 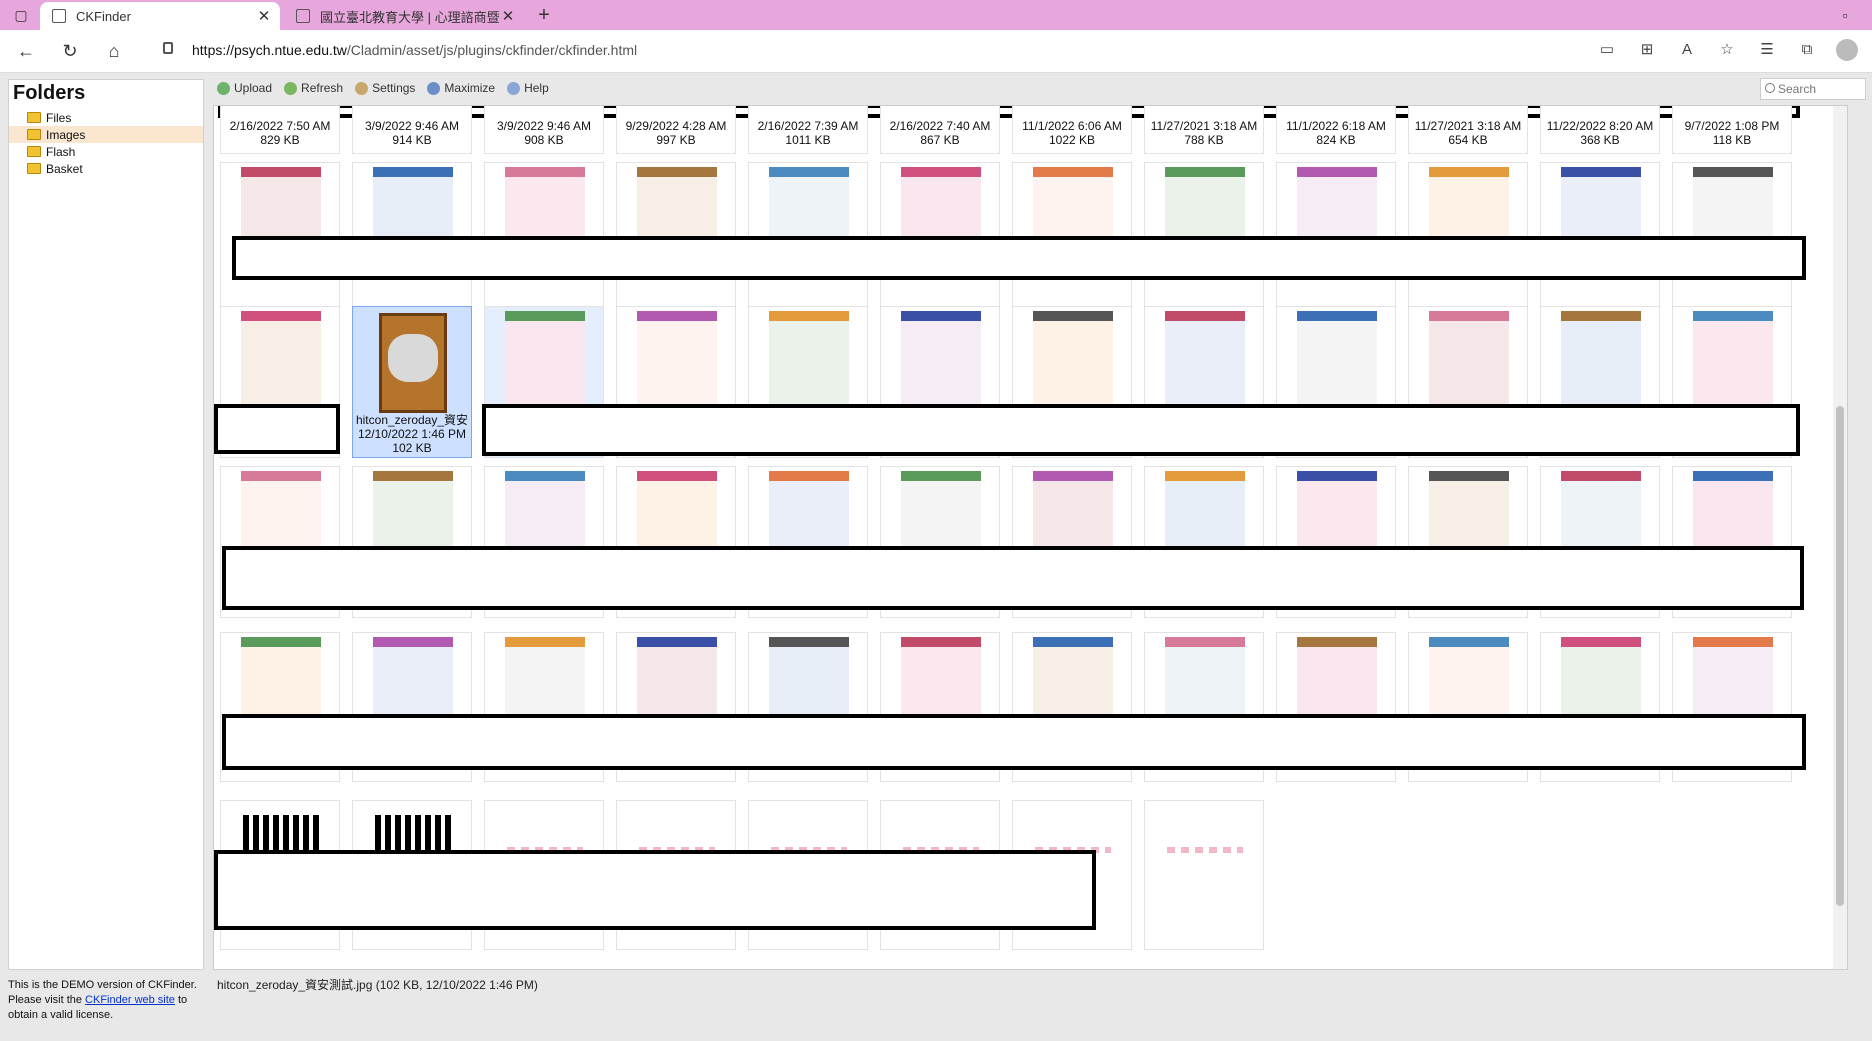 I want to click on file-item: 11/27/2021 3:18 AM 654 KB, so click(x=1468, y=130).